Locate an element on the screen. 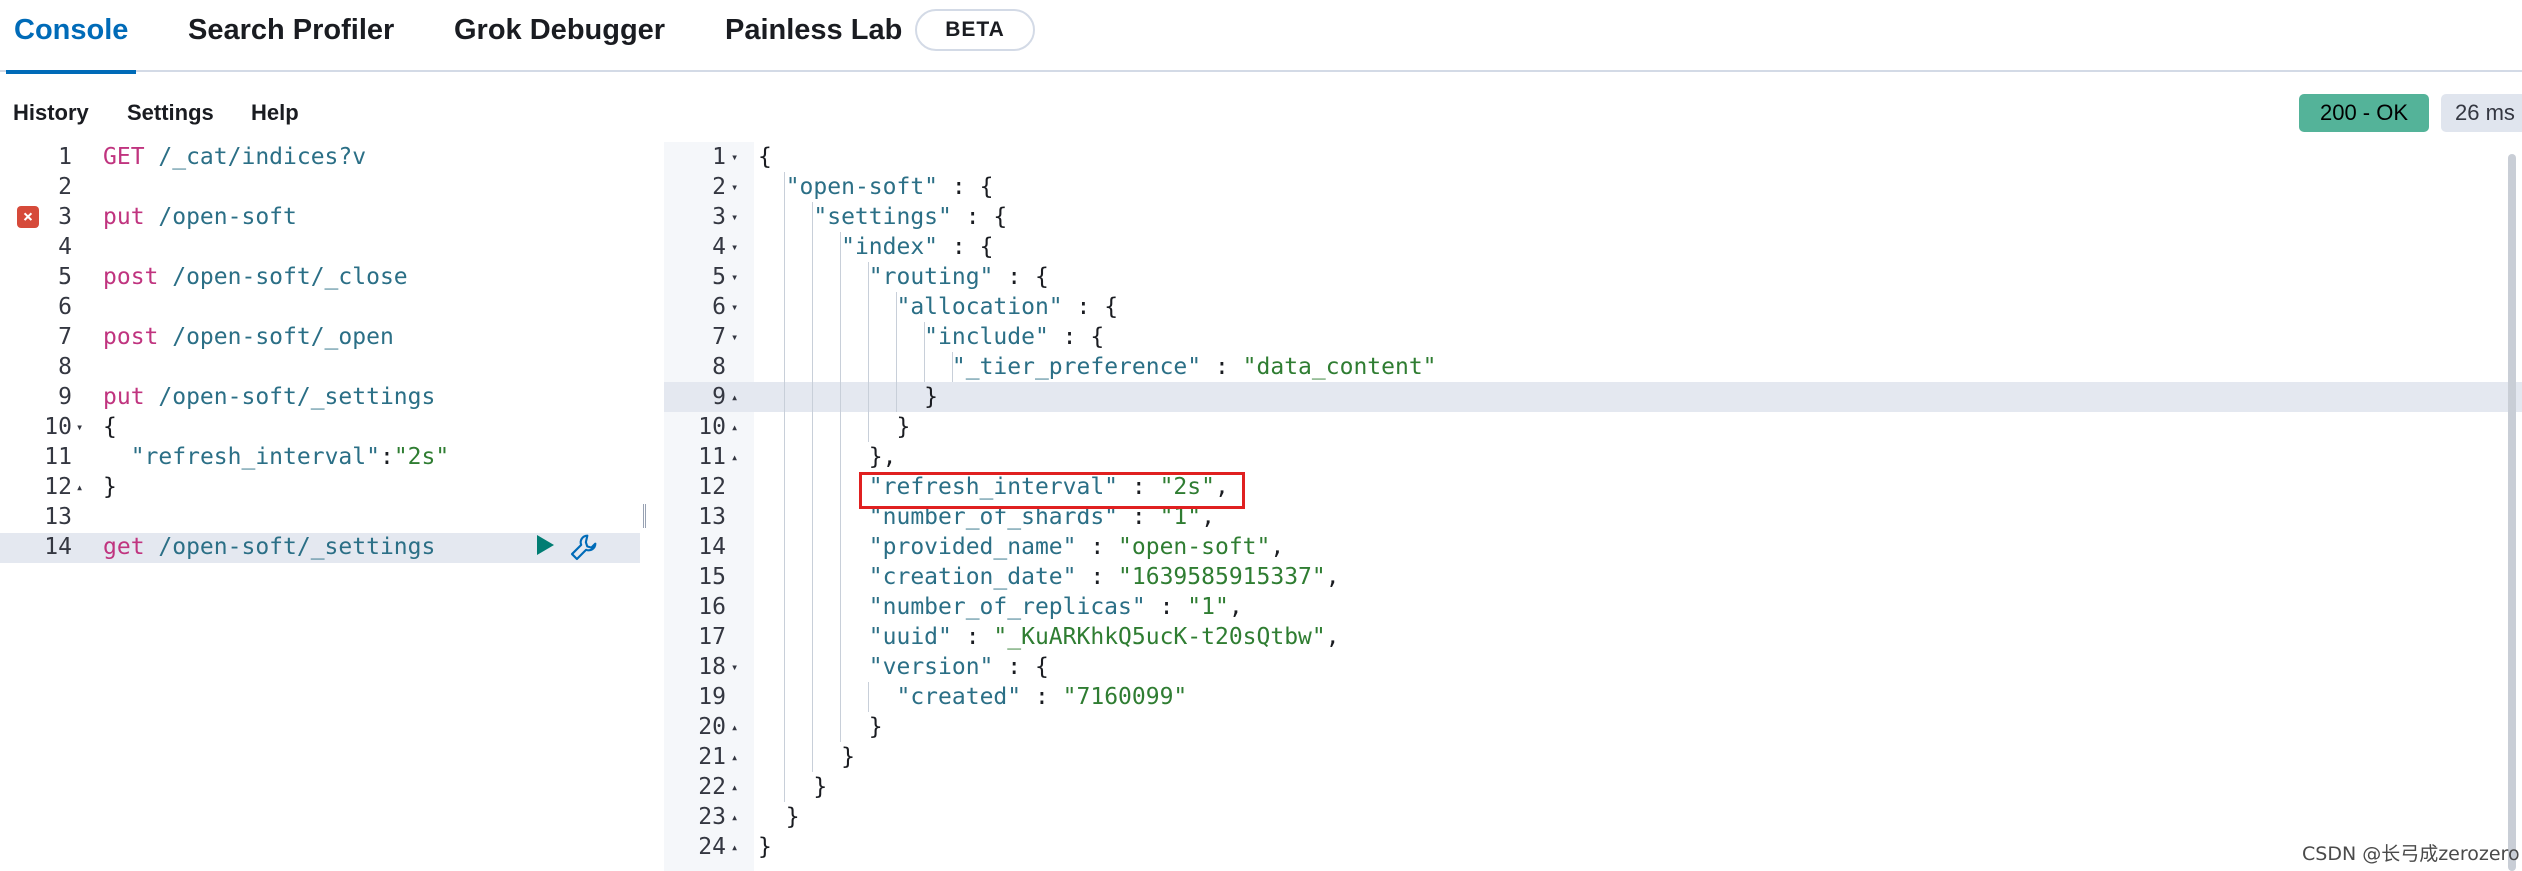 The height and width of the screenshot is (871, 2522). request-line-number: 6 is located at coordinates (65, 307).